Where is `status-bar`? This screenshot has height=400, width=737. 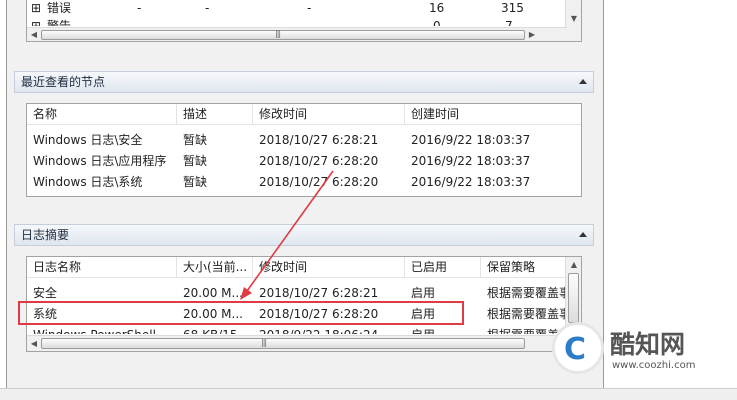 status-bar is located at coordinates (368, 394).